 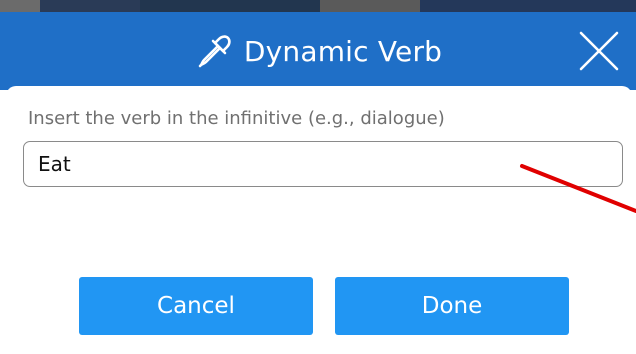 What do you see at coordinates (318, 6) in the screenshot?
I see `background-window-strip` at bounding box center [318, 6].